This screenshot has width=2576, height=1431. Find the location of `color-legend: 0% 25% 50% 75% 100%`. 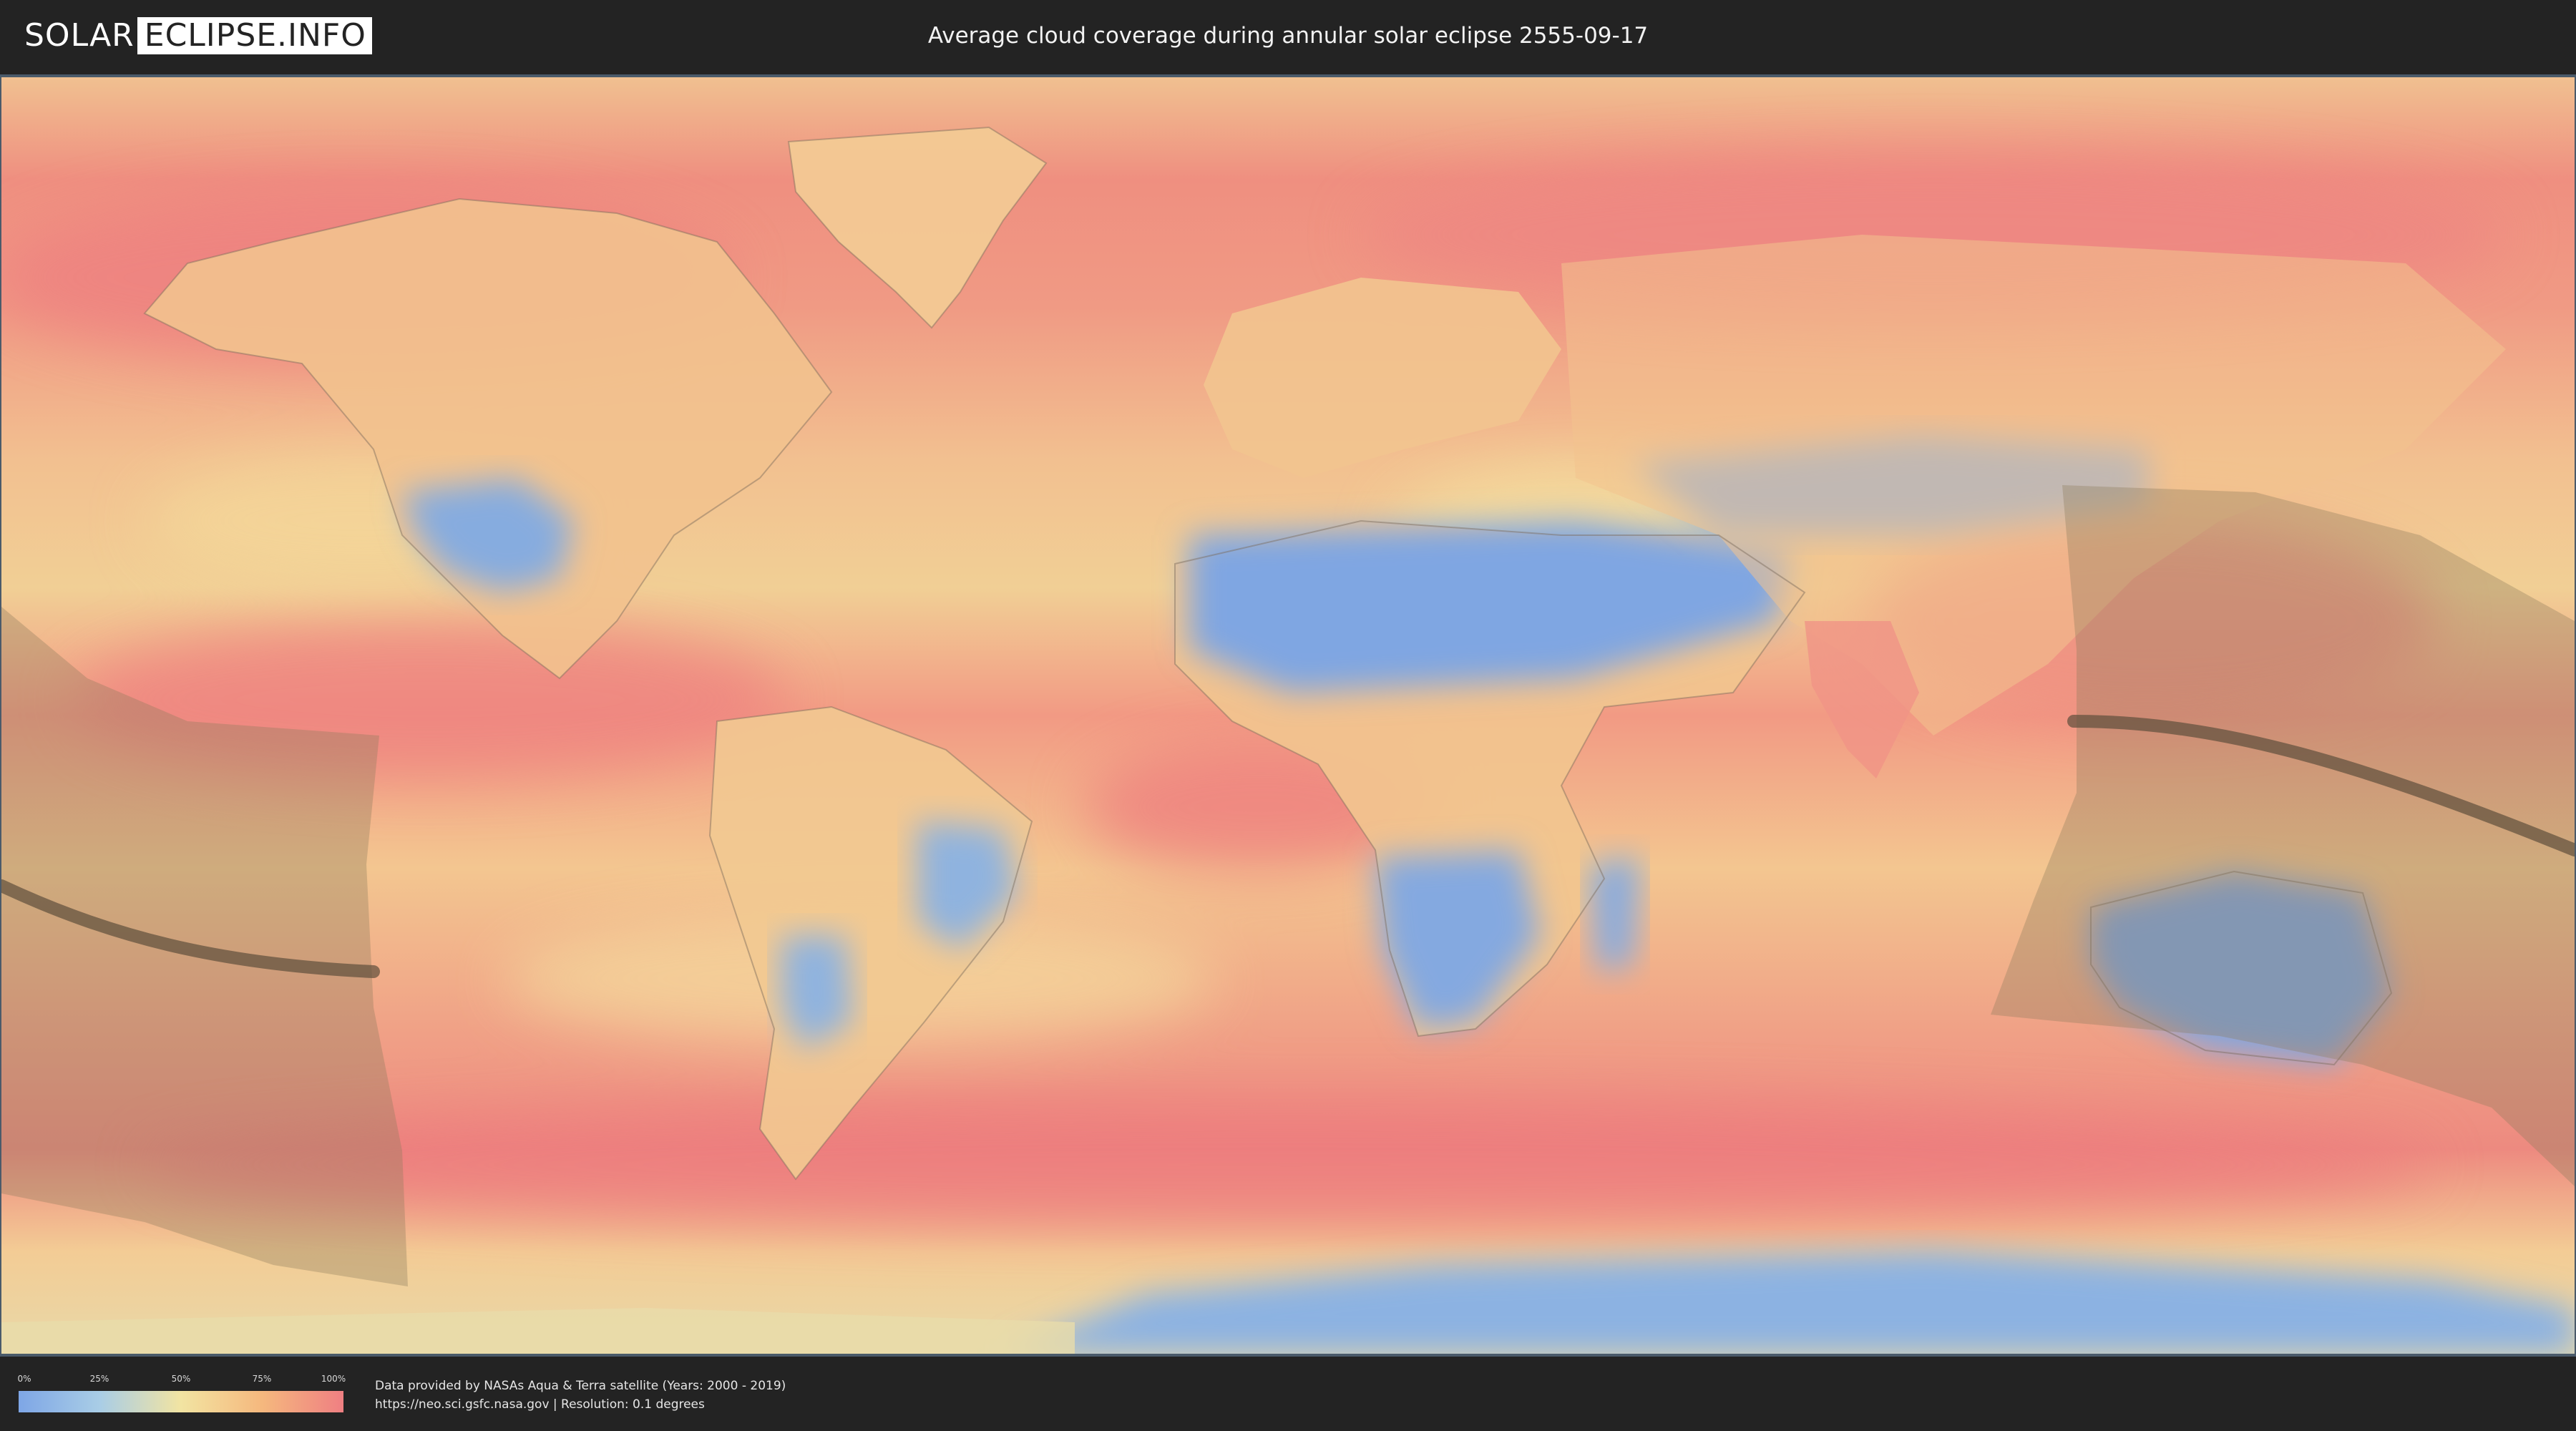

color-legend: 0% 25% 50% 75% 100% is located at coordinates (181, 1394).